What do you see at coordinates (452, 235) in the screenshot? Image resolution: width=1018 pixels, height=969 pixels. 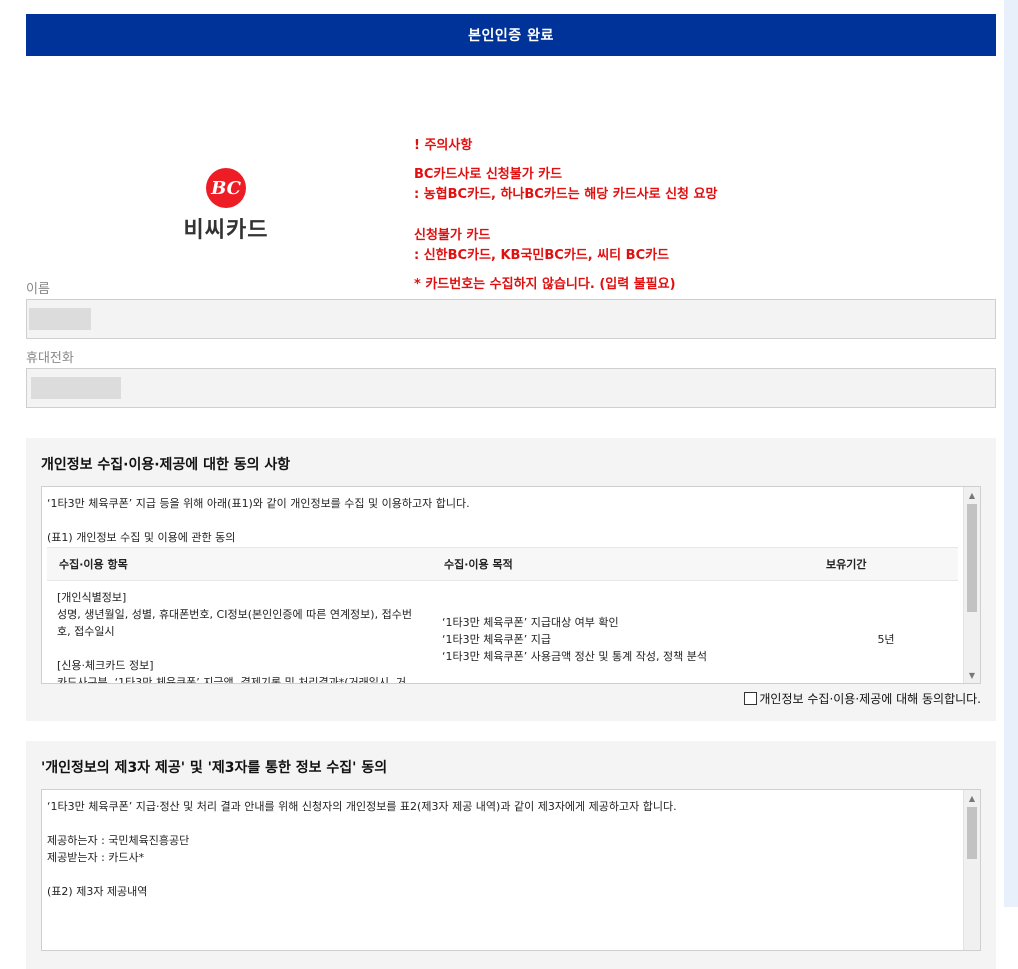 I see `notice-line-3: 신청불가 카드` at bounding box center [452, 235].